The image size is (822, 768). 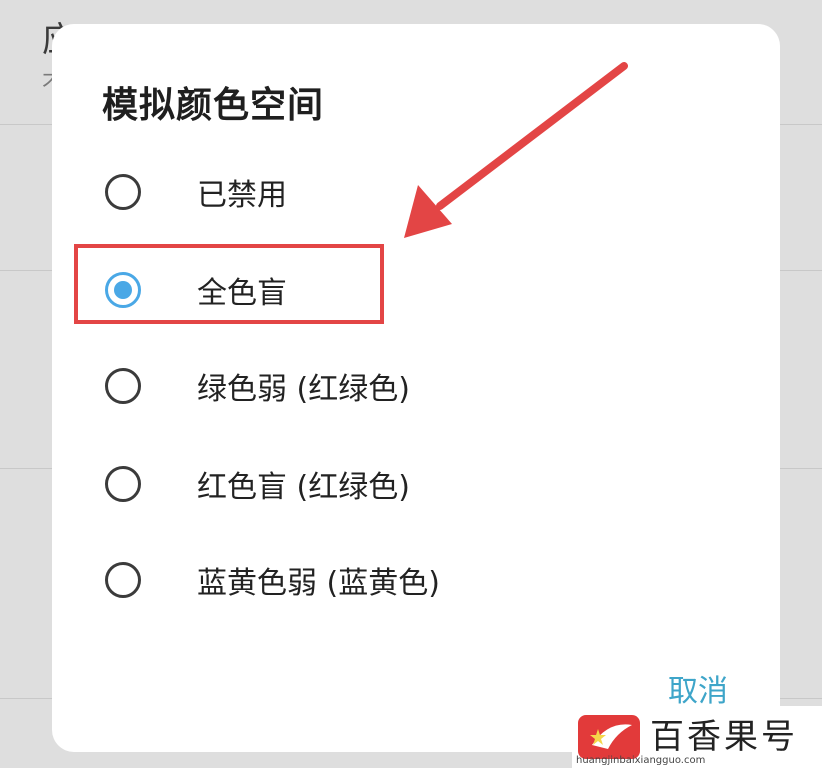 I want to click on watermark-logo-icon, so click(x=609, y=737).